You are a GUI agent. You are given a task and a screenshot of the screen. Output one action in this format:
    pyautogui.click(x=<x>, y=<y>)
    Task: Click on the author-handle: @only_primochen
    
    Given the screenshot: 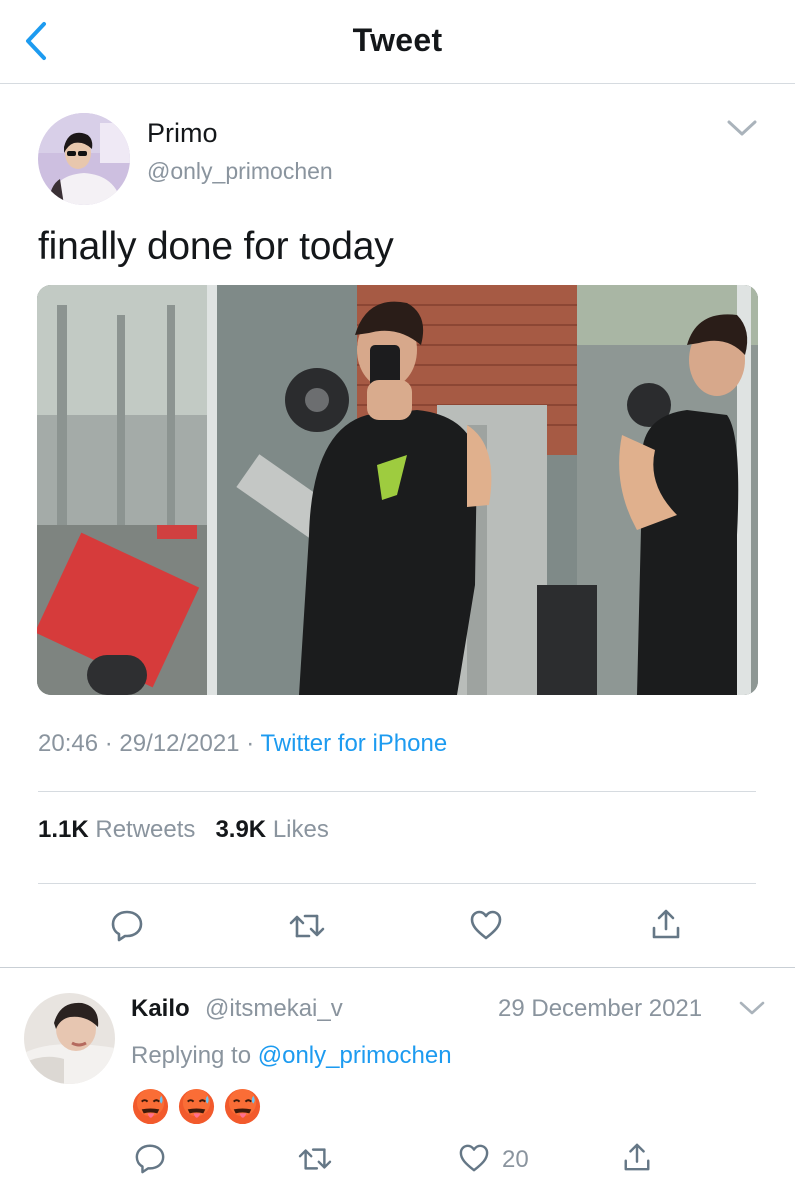 What is the action you would take?
    pyautogui.click(x=240, y=171)
    